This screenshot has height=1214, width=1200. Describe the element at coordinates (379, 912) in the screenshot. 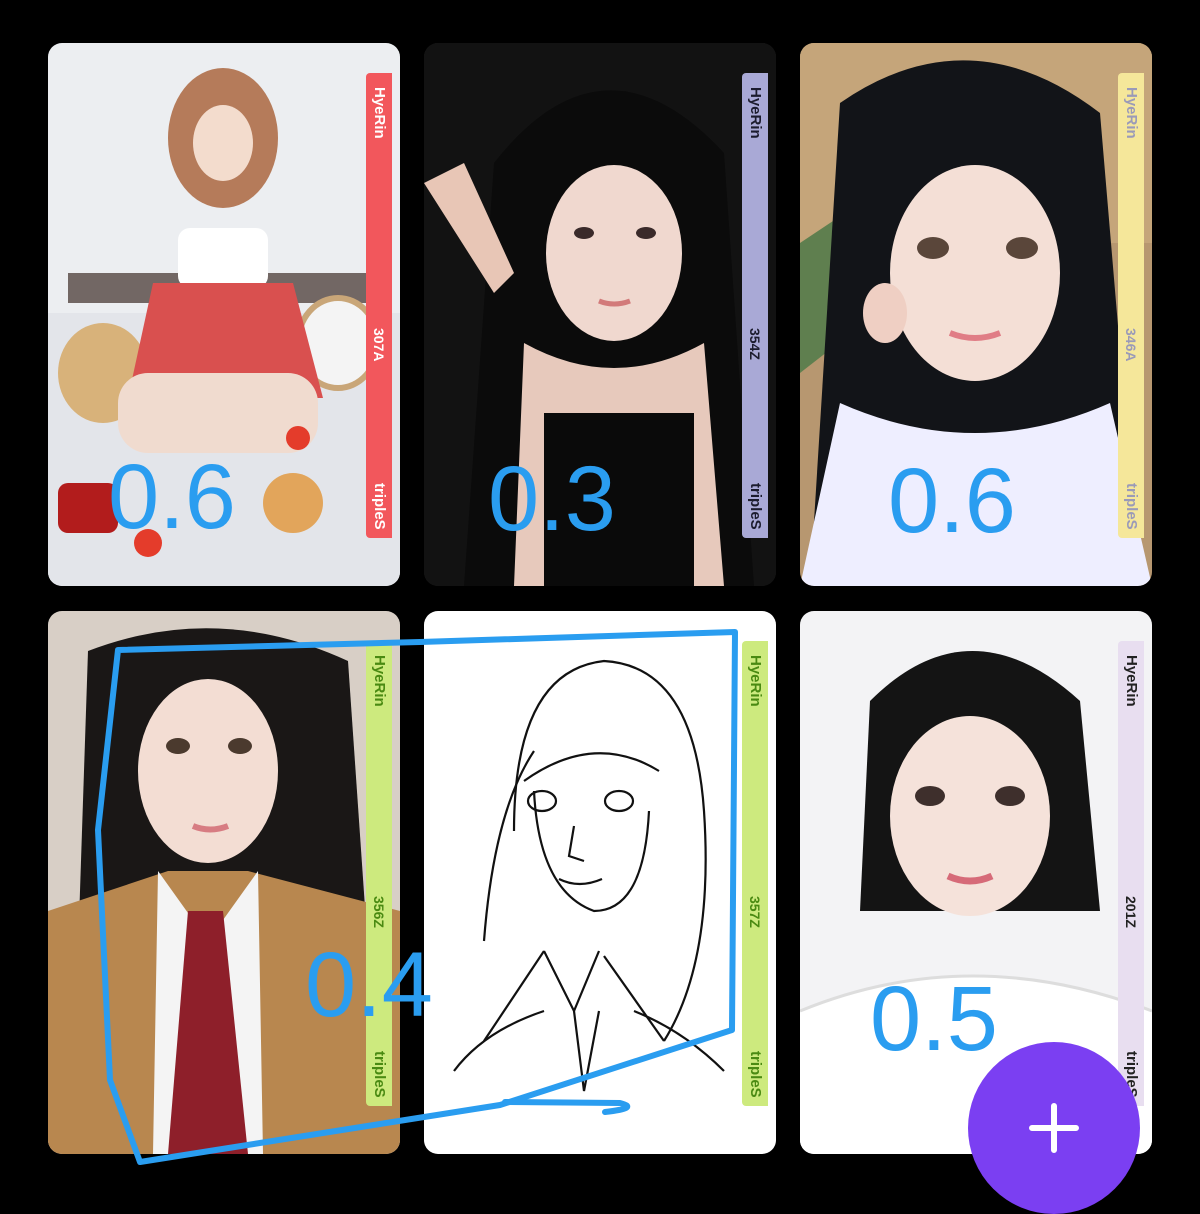

I see `card-serial: 356Z` at that location.